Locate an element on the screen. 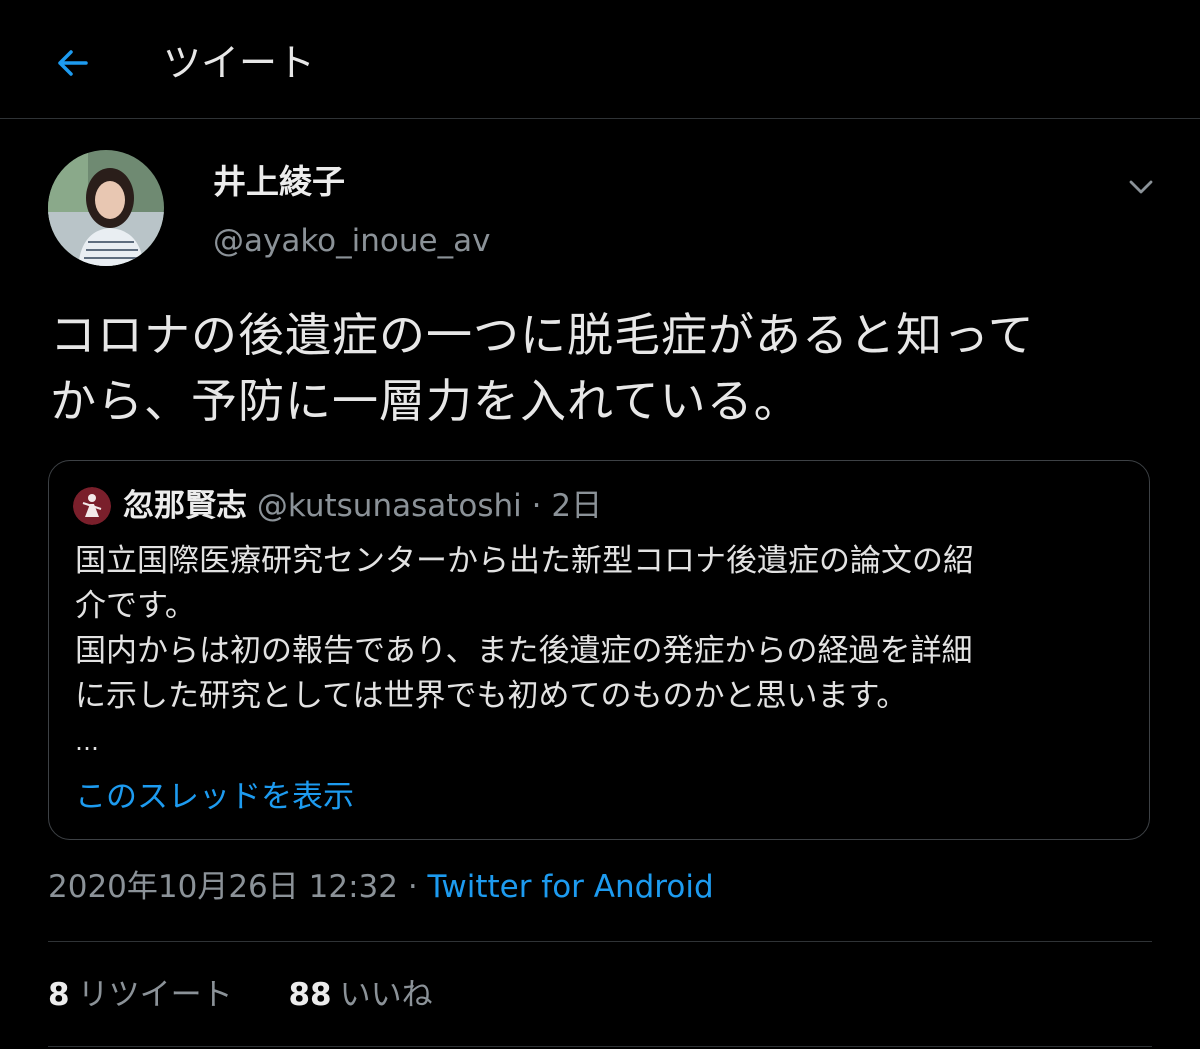  tweet-text-line: から、予防に一層力を入れている。 is located at coordinates (425, 401).